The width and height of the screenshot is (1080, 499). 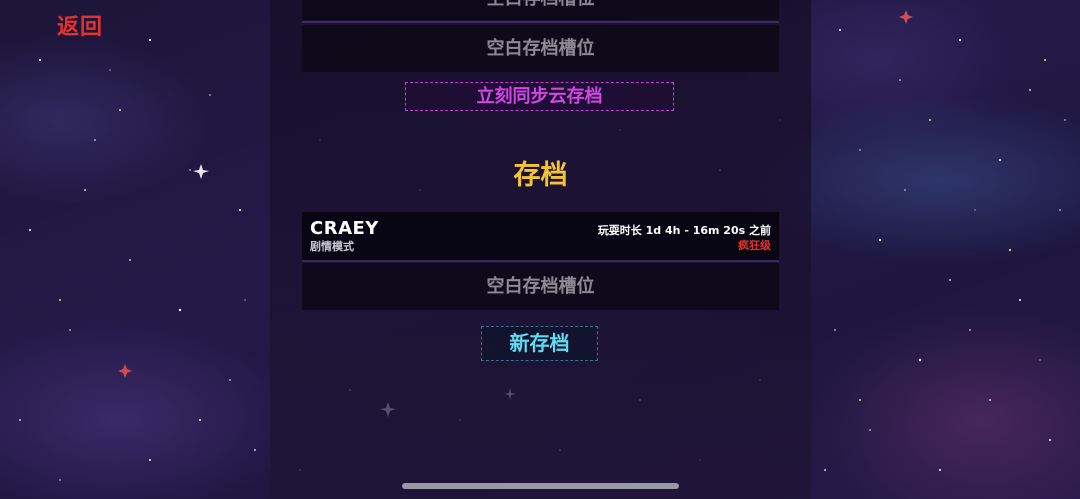 What do you see at coordinates (332, 246) in the screenshot?
I see `save-mode: 剧情模式` at bounding box center [332, 246].